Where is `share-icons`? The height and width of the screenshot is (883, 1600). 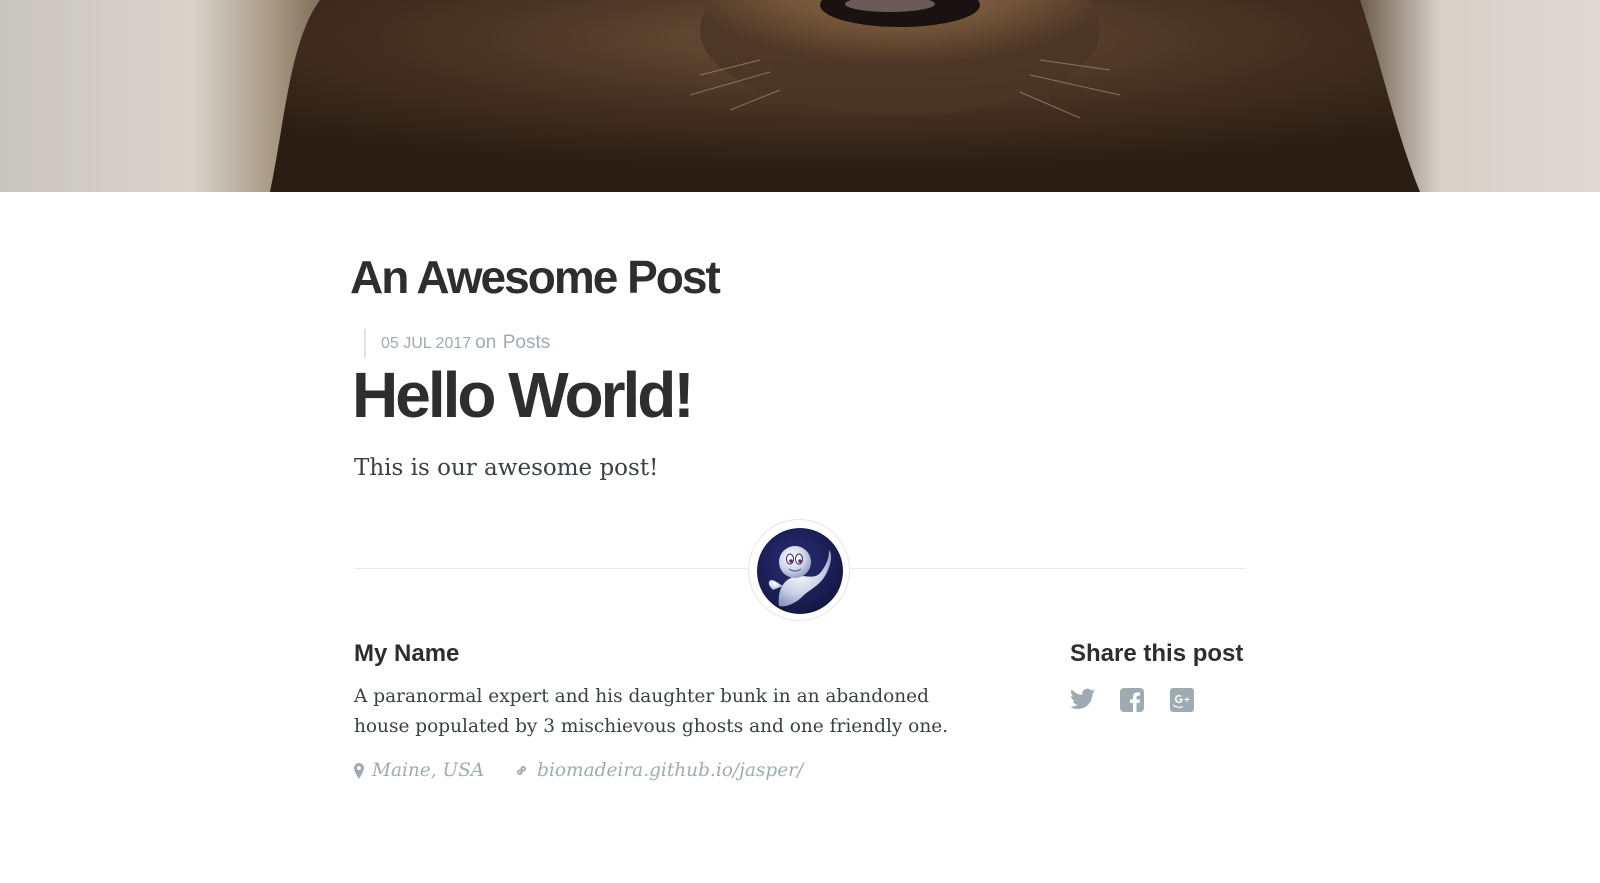 share-icons is located at coordinates (1132, 700).